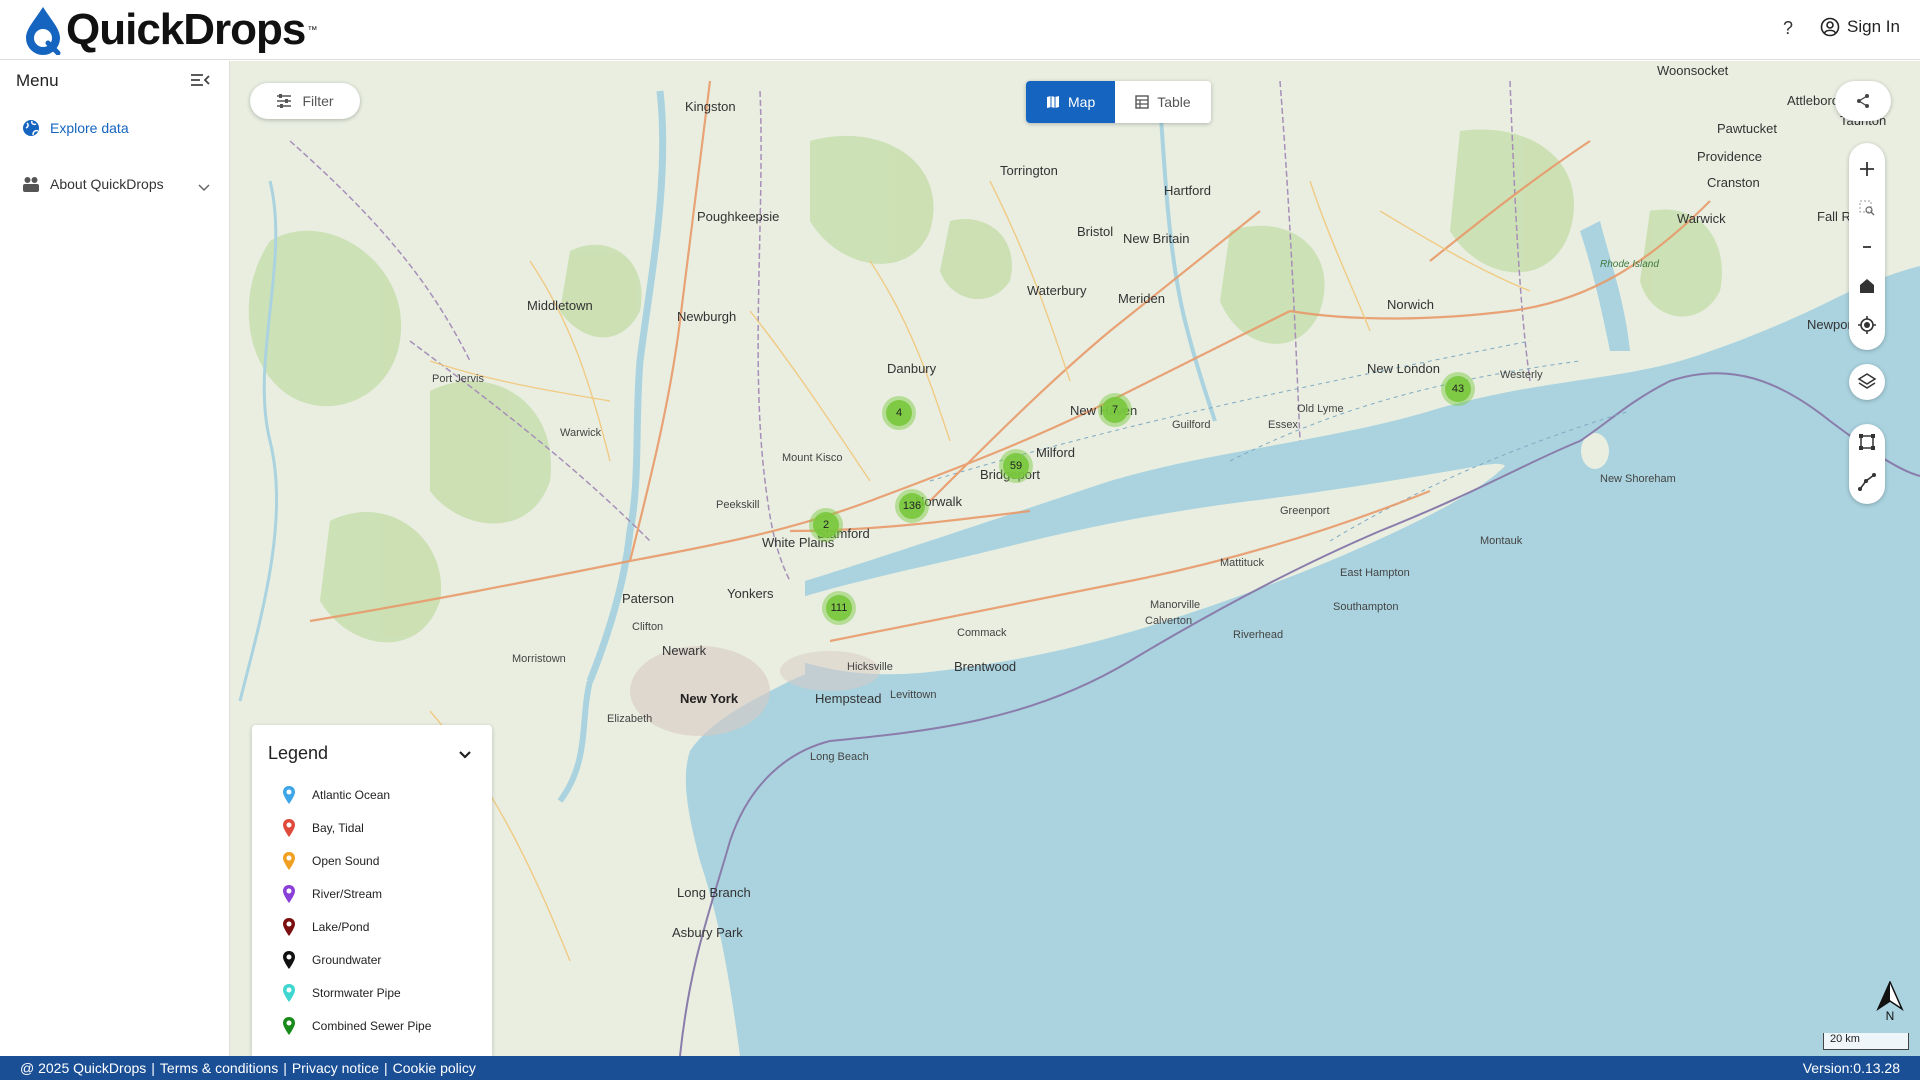 The width and height of the screenshot is (1920, 1080). I want to click on filter-button: Filter, so click(305, 101).